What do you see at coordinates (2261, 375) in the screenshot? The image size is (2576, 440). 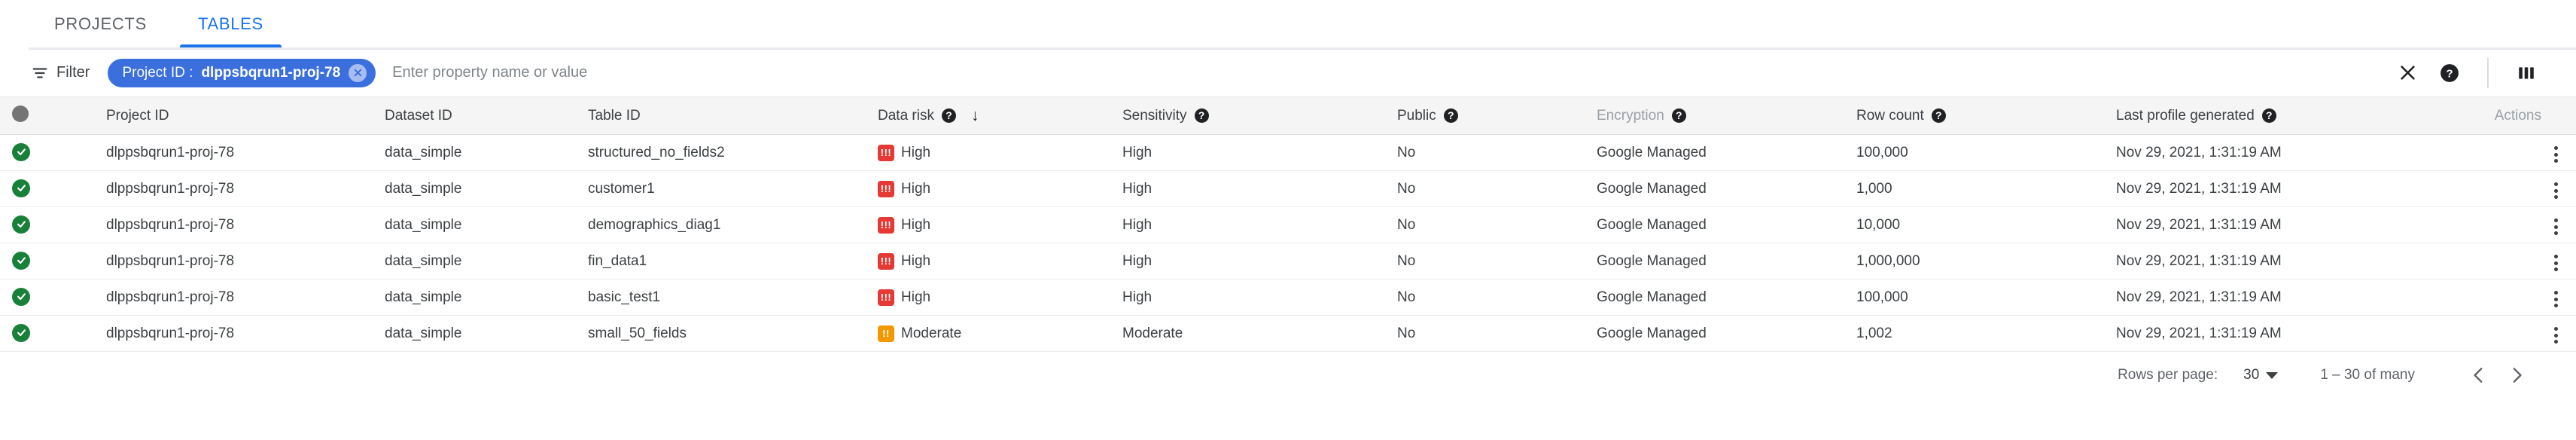 I see `rows-per-page-select: 30` at bounding box center [2261, 375].